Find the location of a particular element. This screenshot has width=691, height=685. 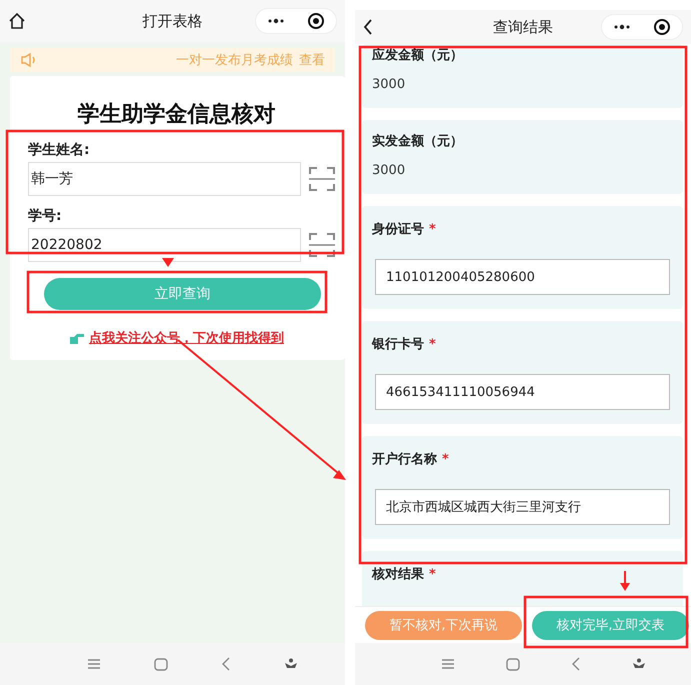

page-title: 打开表格 is located at coordinates (172, 21).